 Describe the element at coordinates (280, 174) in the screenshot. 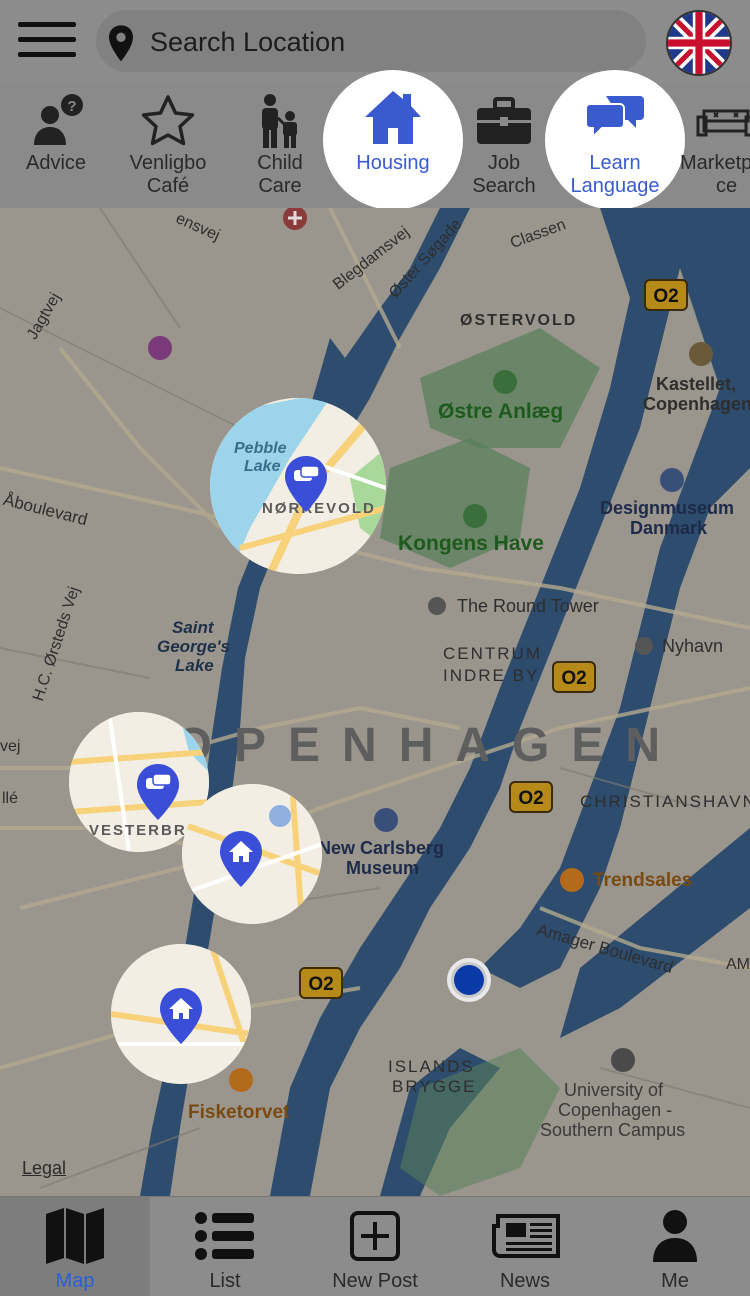

I see `category-label: Child Care` at that location.